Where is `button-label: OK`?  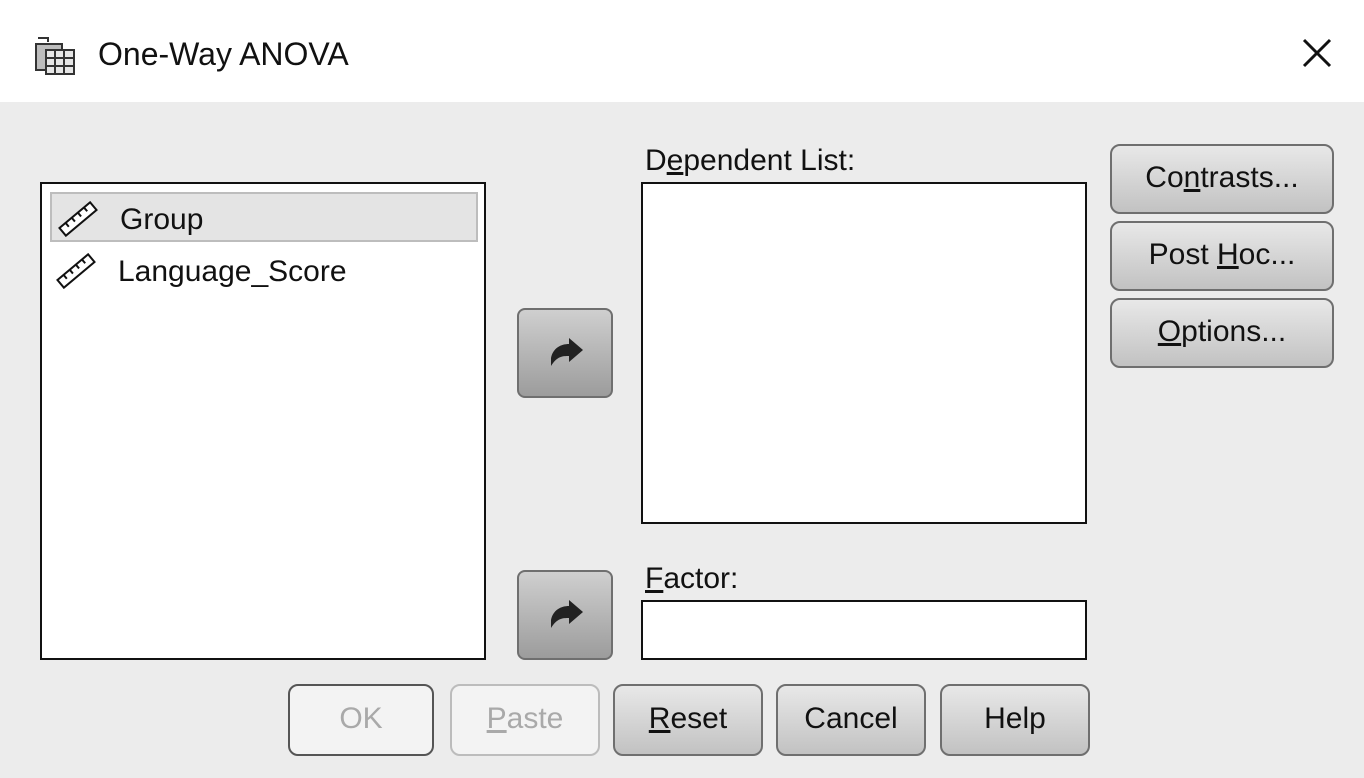 button-label: OK is located at coordinates (361, 718).